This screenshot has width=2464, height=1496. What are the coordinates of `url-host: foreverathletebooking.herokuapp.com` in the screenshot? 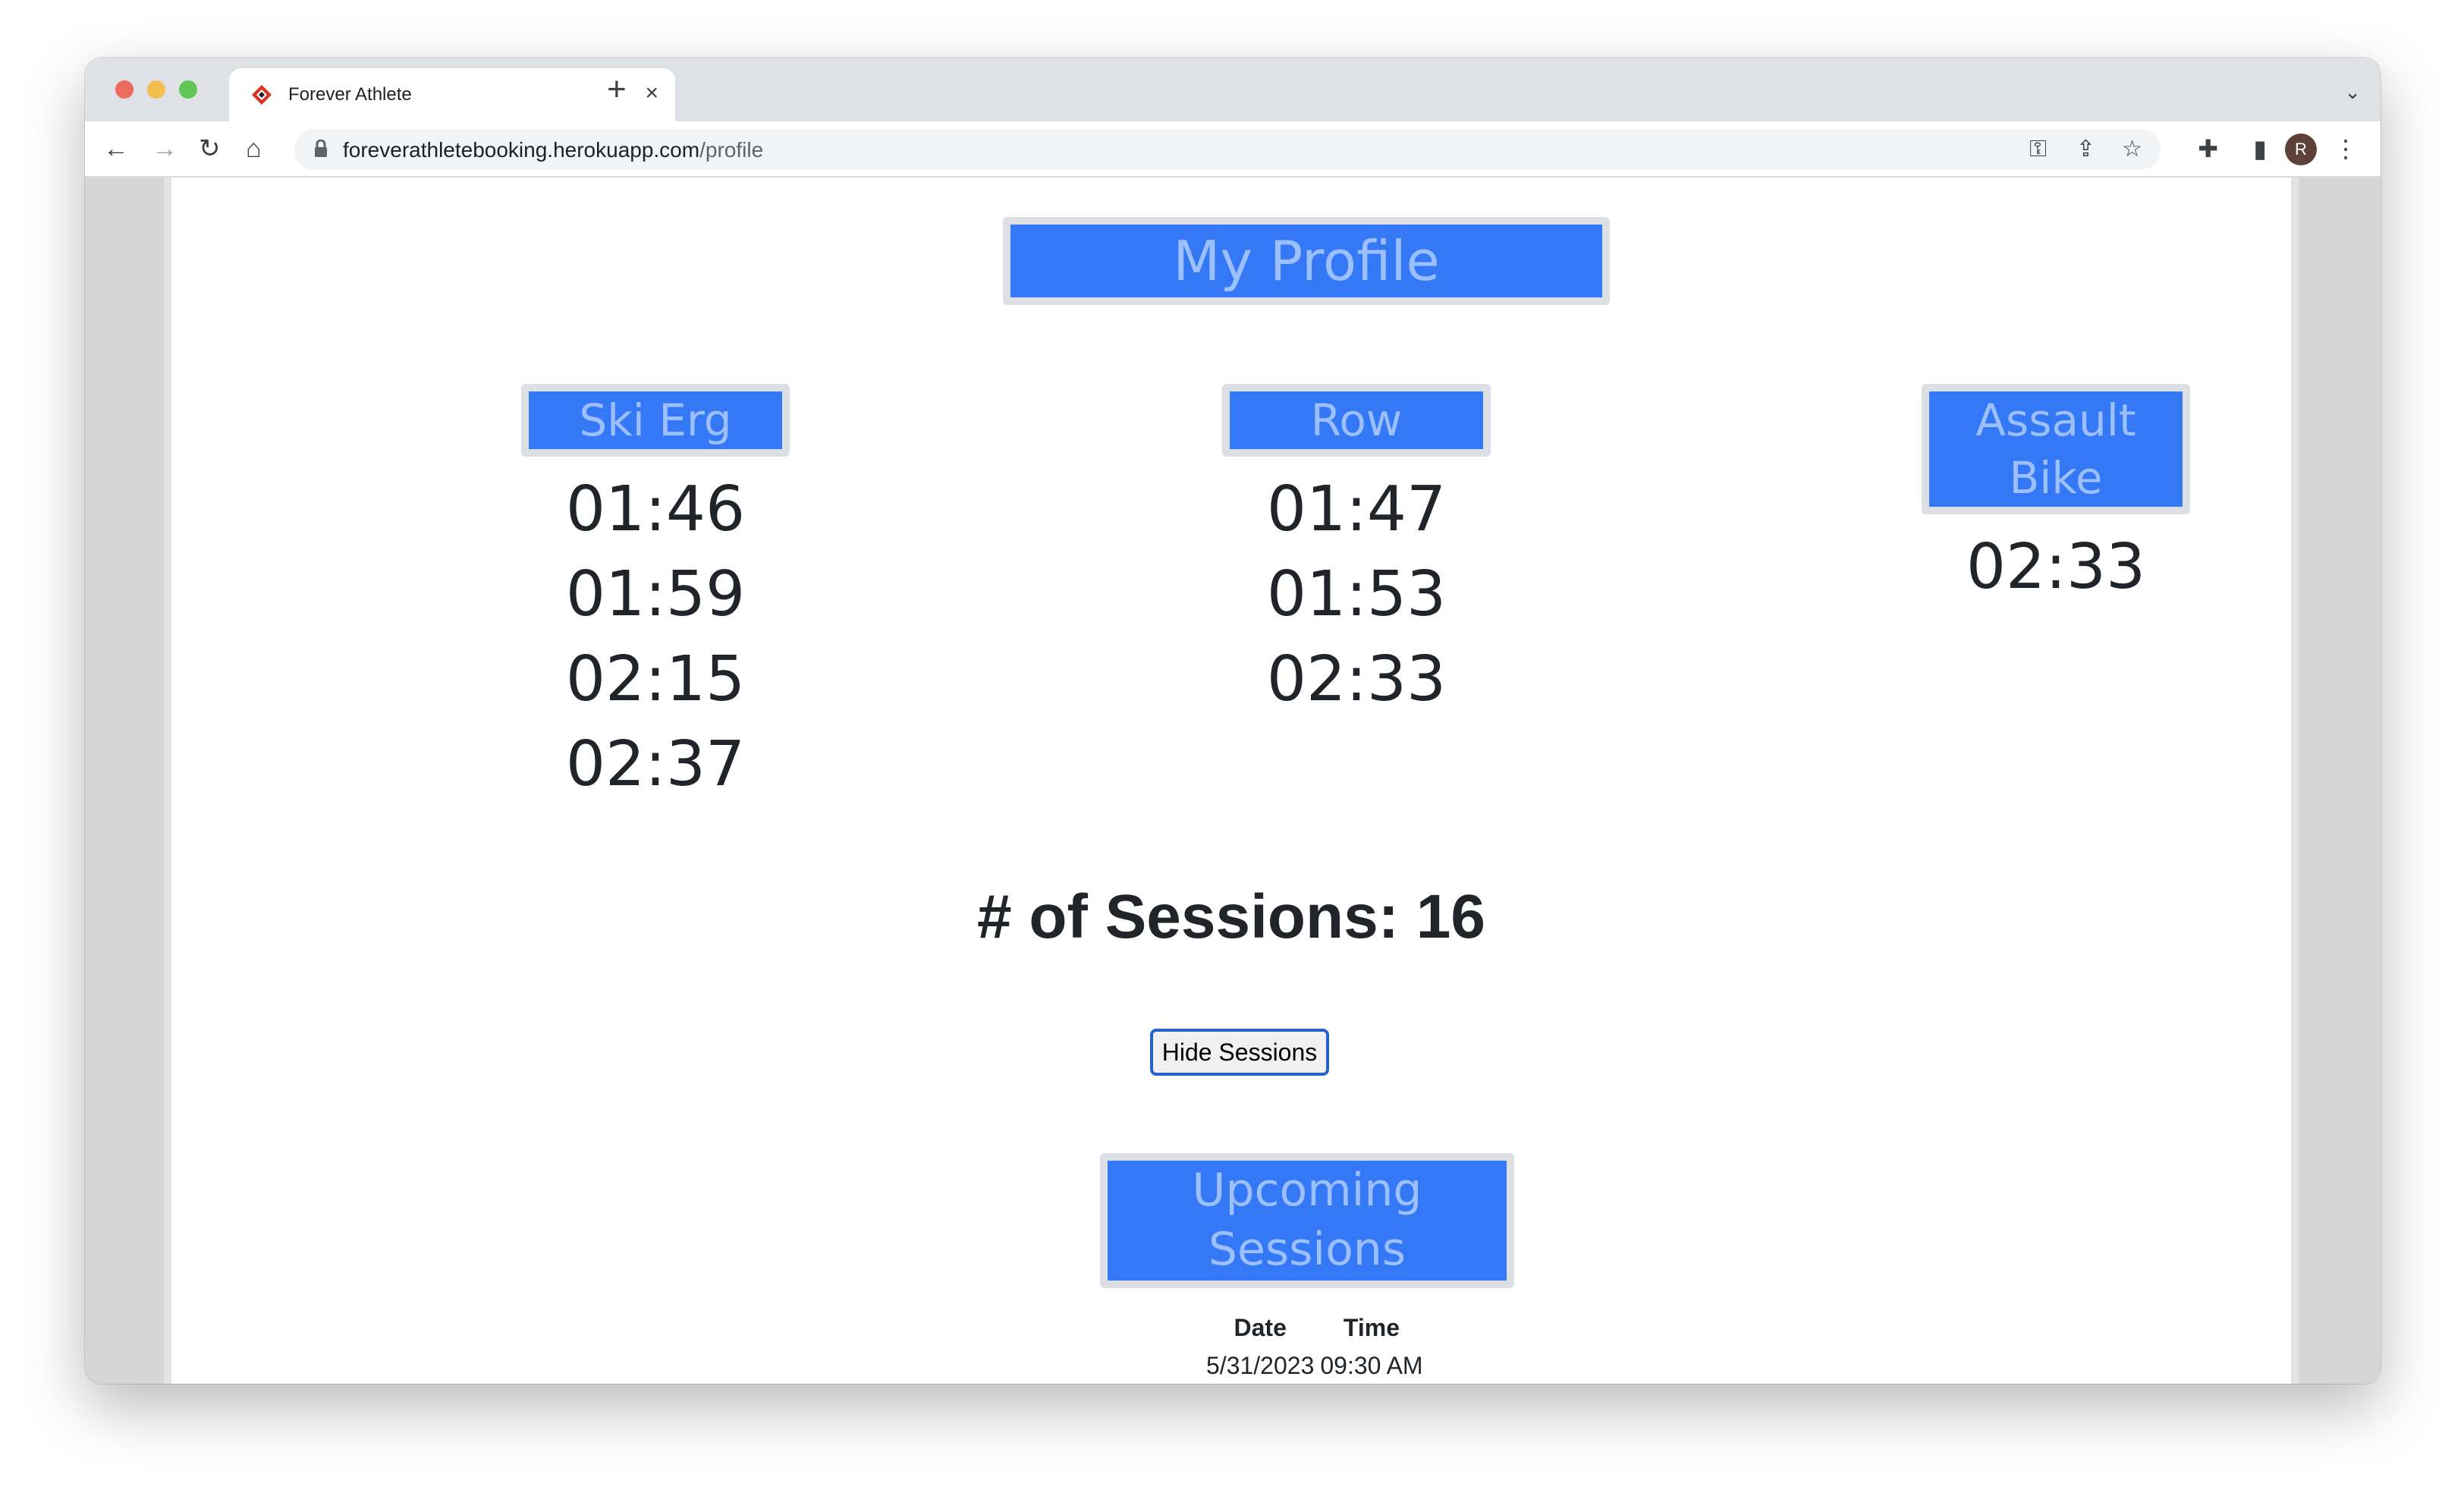 It's located at (521, 150).